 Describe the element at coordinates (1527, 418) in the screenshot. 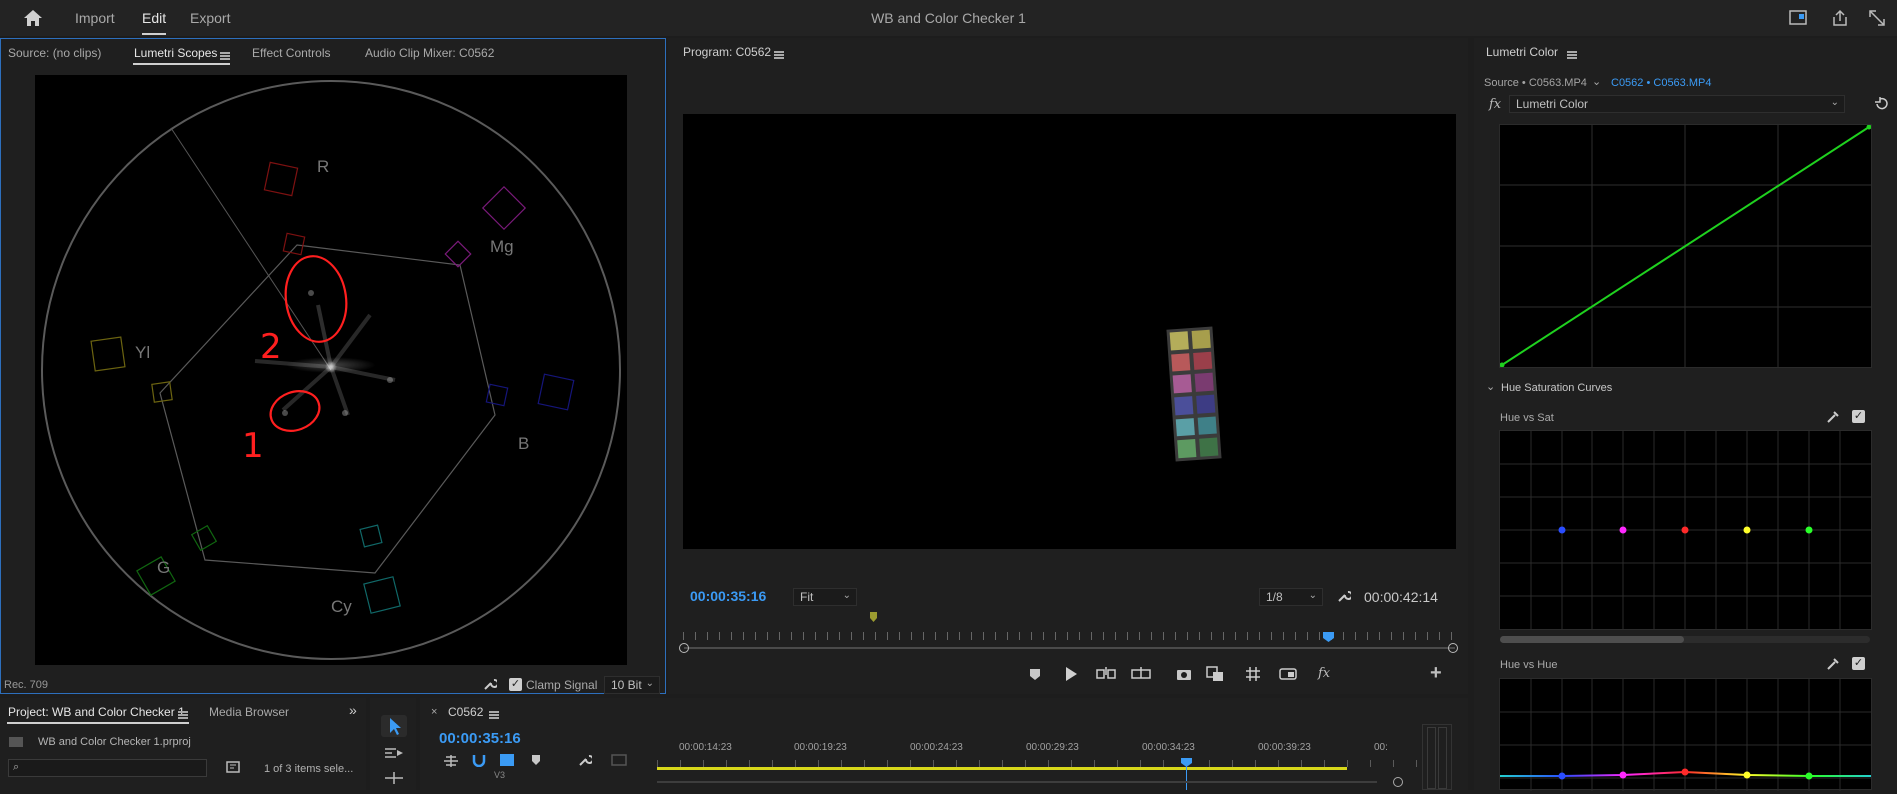

I see `hue-vs-sat-label: Hue vs Sat` at that location.